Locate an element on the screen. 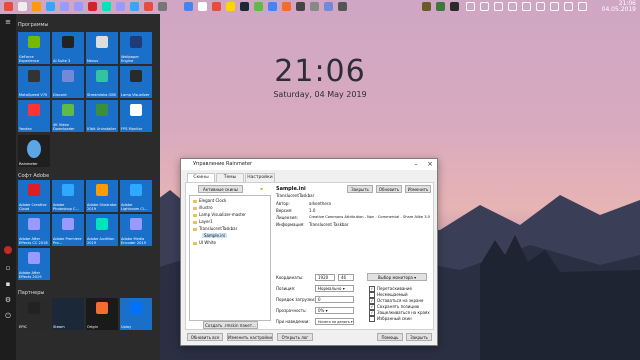 The height and width of the screenshot is (360, 640). window-titlebar: Управление Rainmeter – × is located at coordinates (309, 164).